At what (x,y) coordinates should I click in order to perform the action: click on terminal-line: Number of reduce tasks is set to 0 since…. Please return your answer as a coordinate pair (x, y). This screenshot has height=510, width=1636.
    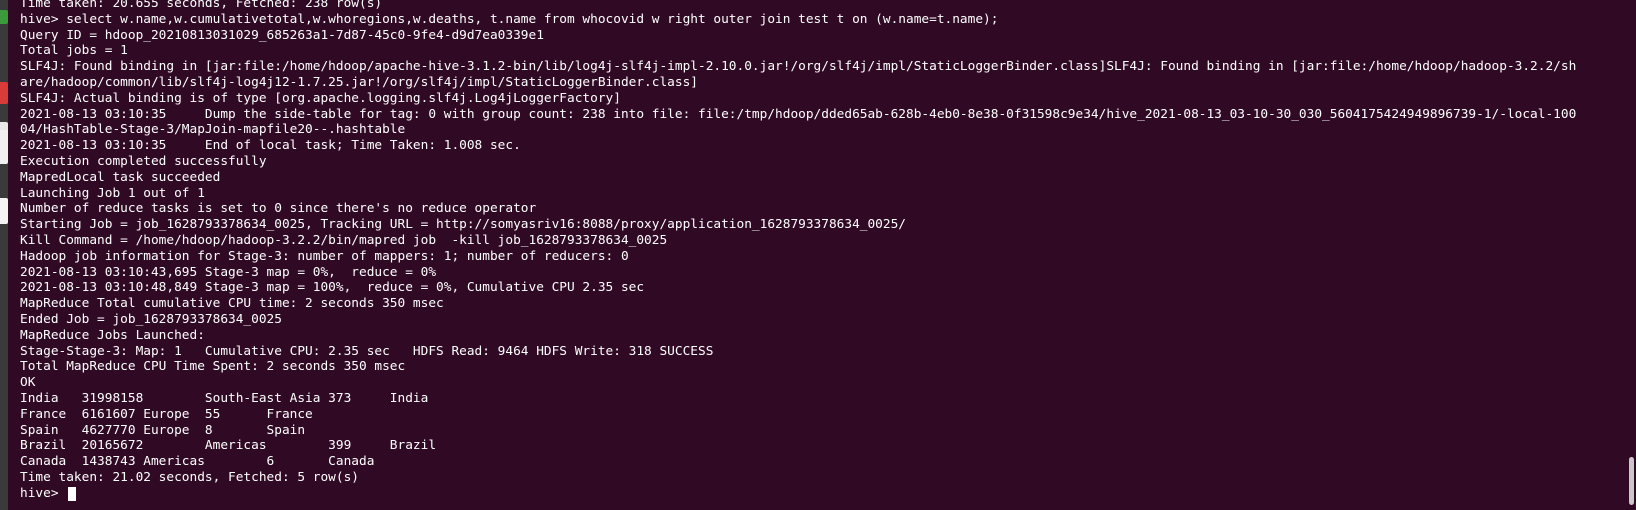
    Looking at the image, I should click on (278, 209).